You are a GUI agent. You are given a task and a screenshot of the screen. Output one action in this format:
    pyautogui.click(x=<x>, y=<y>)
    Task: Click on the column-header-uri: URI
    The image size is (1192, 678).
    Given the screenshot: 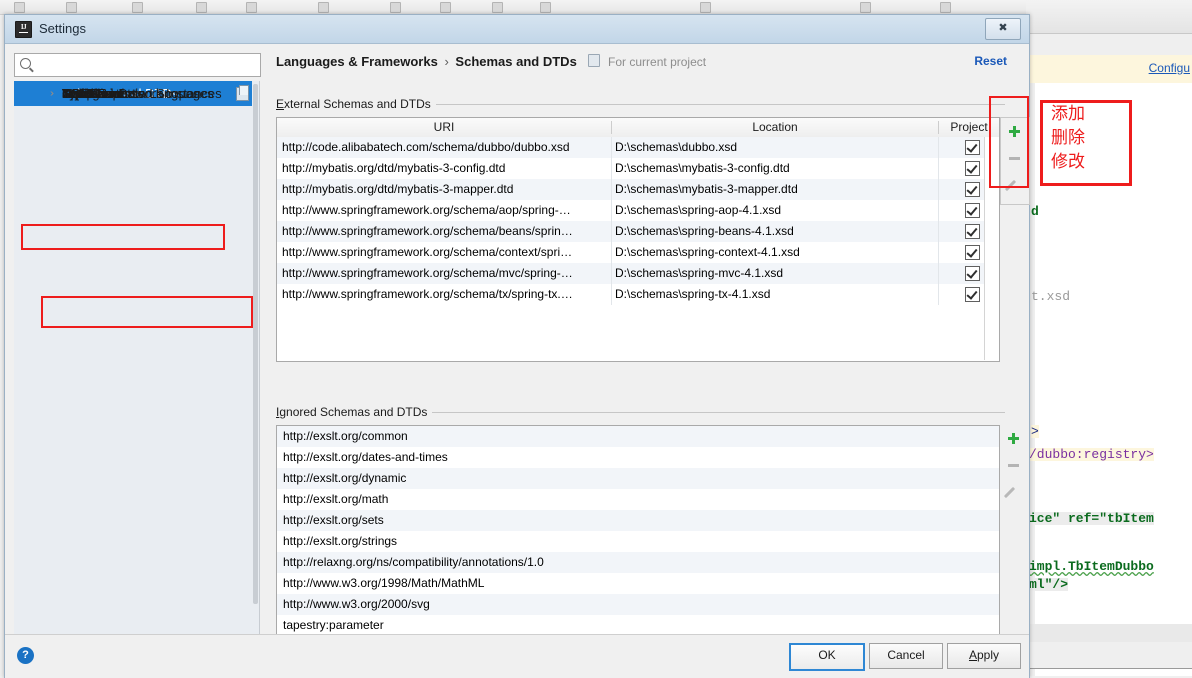 What is the action you would take?
    pyautogui.click(x=444, y=127)
    